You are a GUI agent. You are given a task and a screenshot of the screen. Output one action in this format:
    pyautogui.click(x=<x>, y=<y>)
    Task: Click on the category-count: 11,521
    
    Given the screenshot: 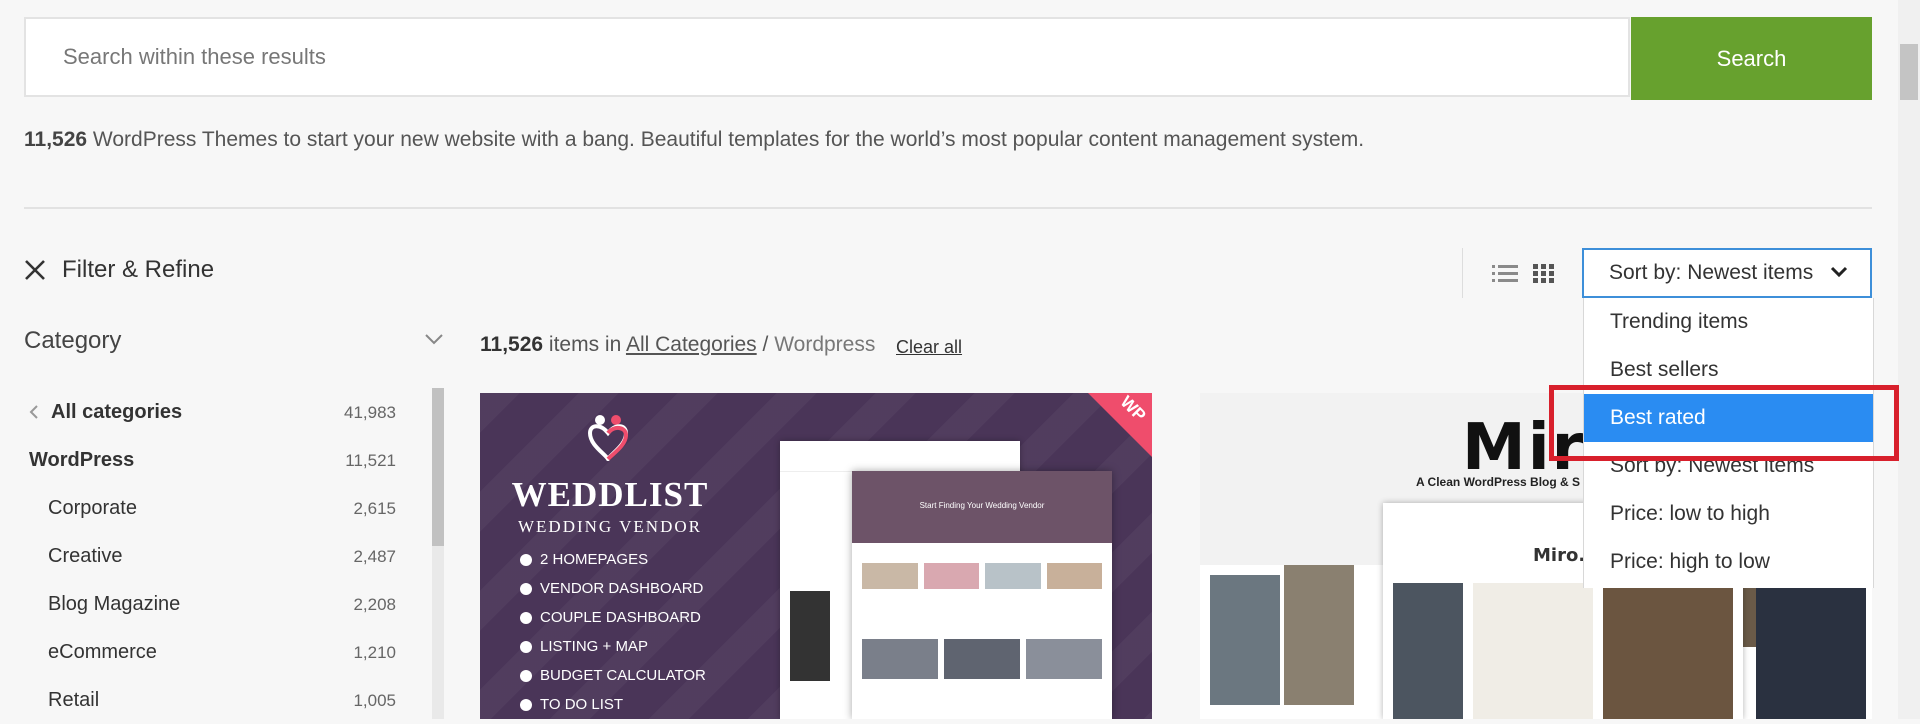 What is the action you would take?
    pyautogui.click(x=370, y=460)
    